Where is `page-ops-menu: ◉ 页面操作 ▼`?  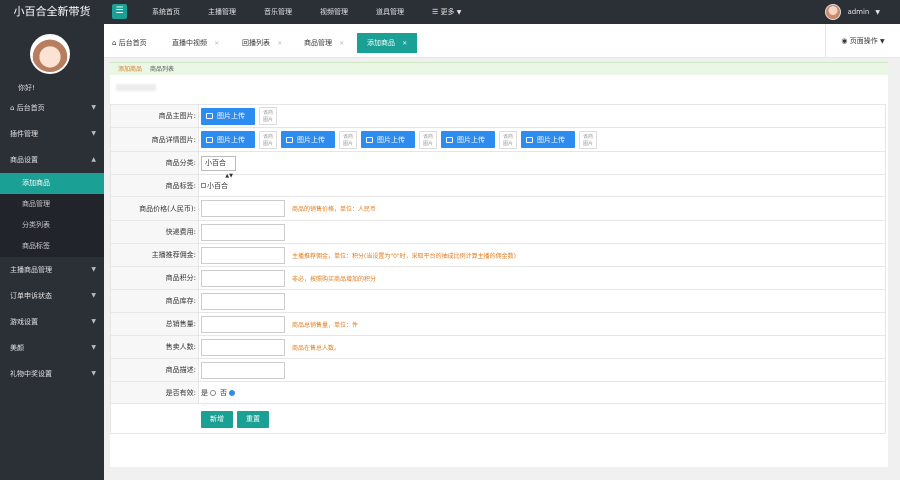 page-ops-menu: ◉ 页面操作 ▼ is located at coordinates (862, 41).